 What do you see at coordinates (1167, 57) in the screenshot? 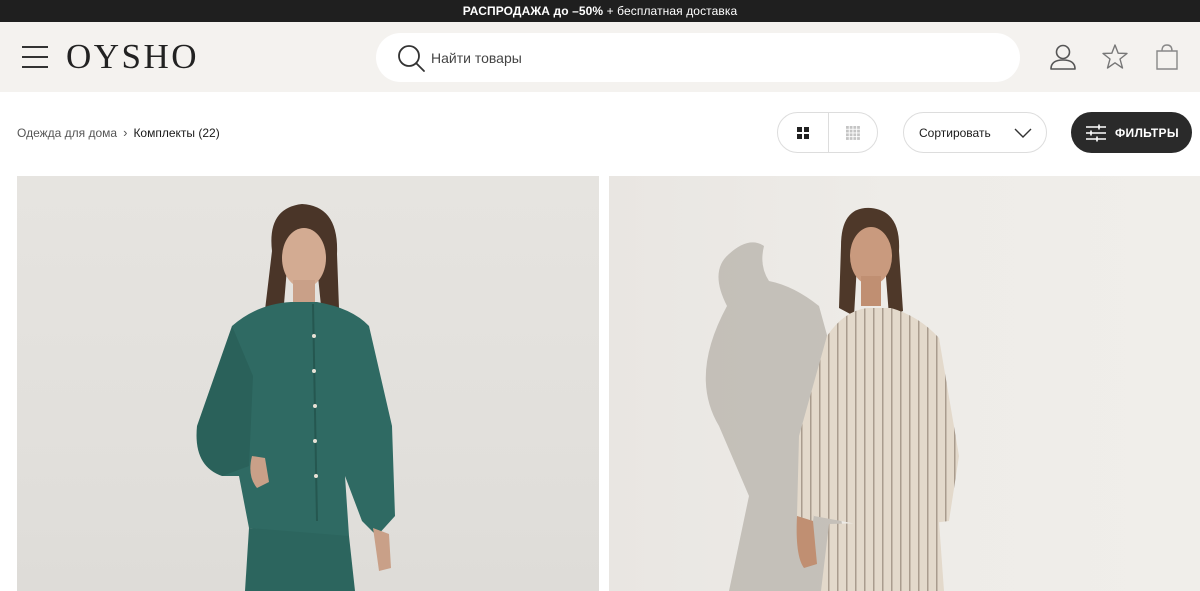
I see `bag-icon` at bounding box center [1167, 57].